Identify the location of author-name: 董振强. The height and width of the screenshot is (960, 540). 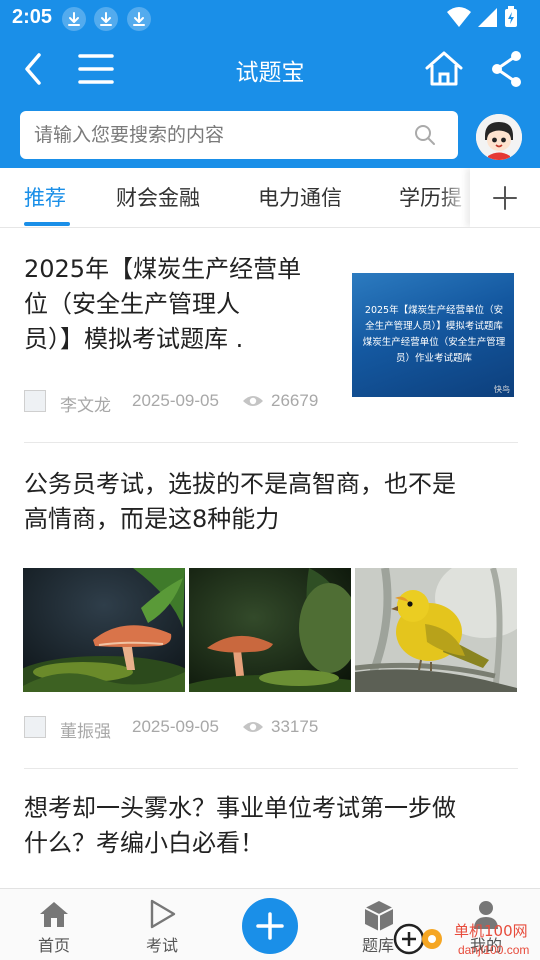
(85, 731).